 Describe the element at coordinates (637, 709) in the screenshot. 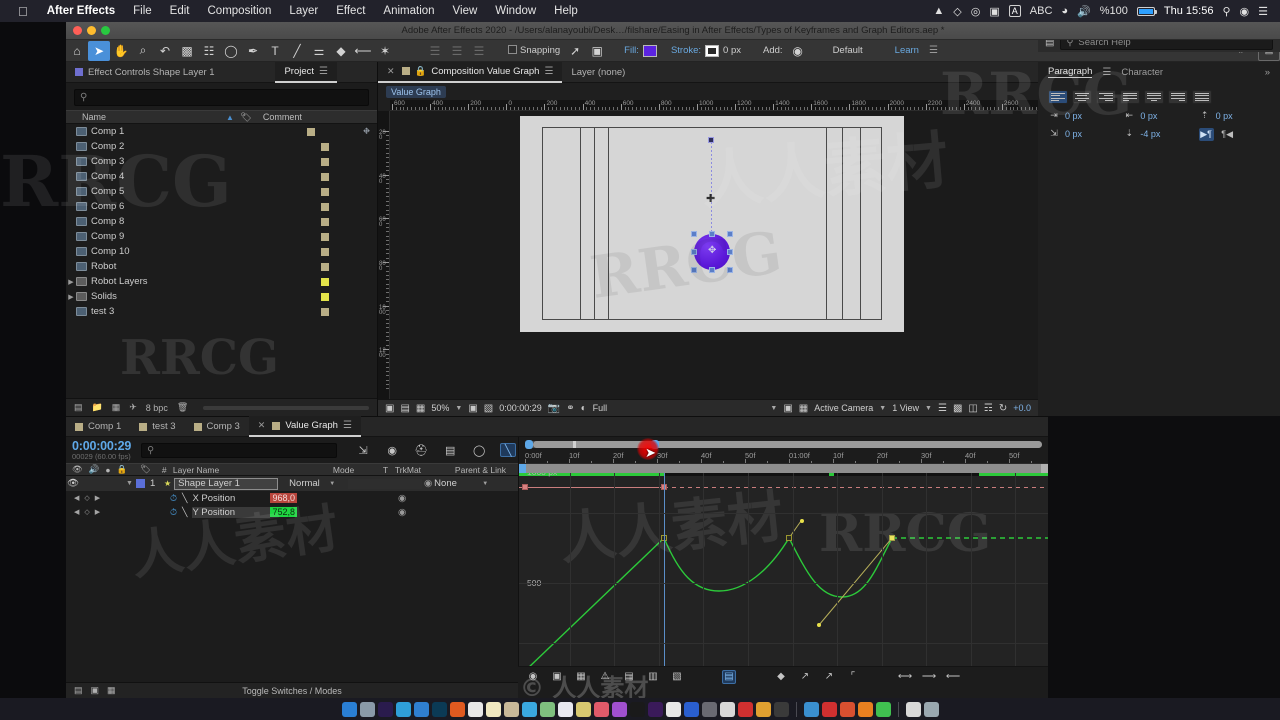

I see `appletv-icon` at that location.